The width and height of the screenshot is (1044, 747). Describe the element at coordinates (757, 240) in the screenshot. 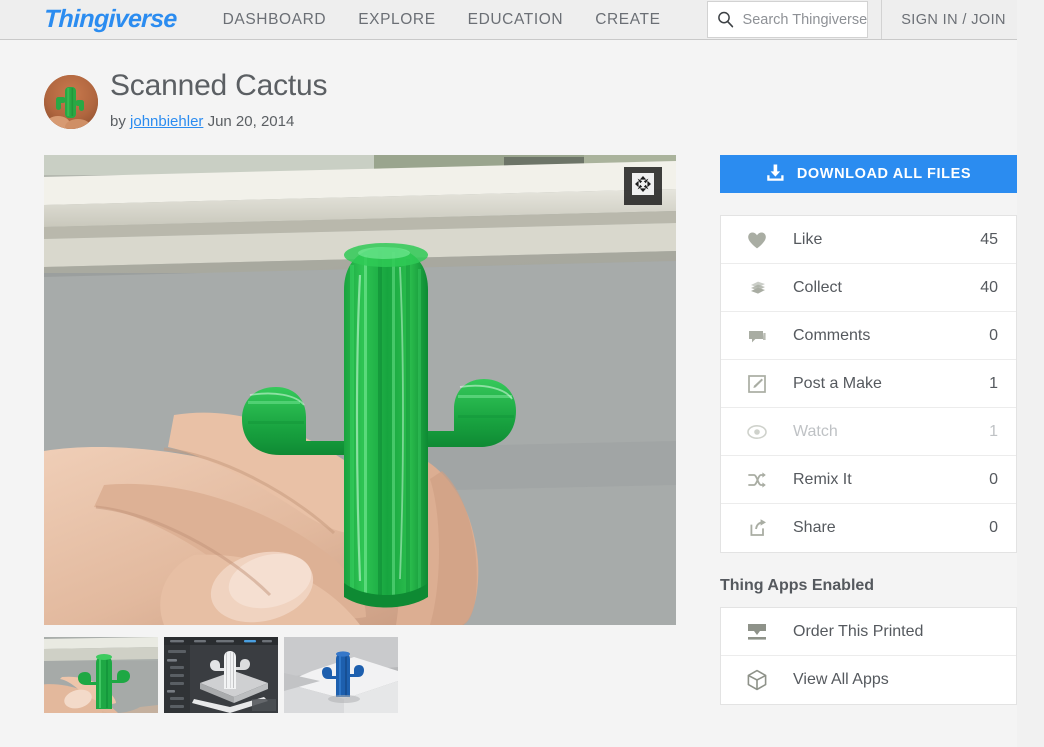

I see `heart-icon` at that location.